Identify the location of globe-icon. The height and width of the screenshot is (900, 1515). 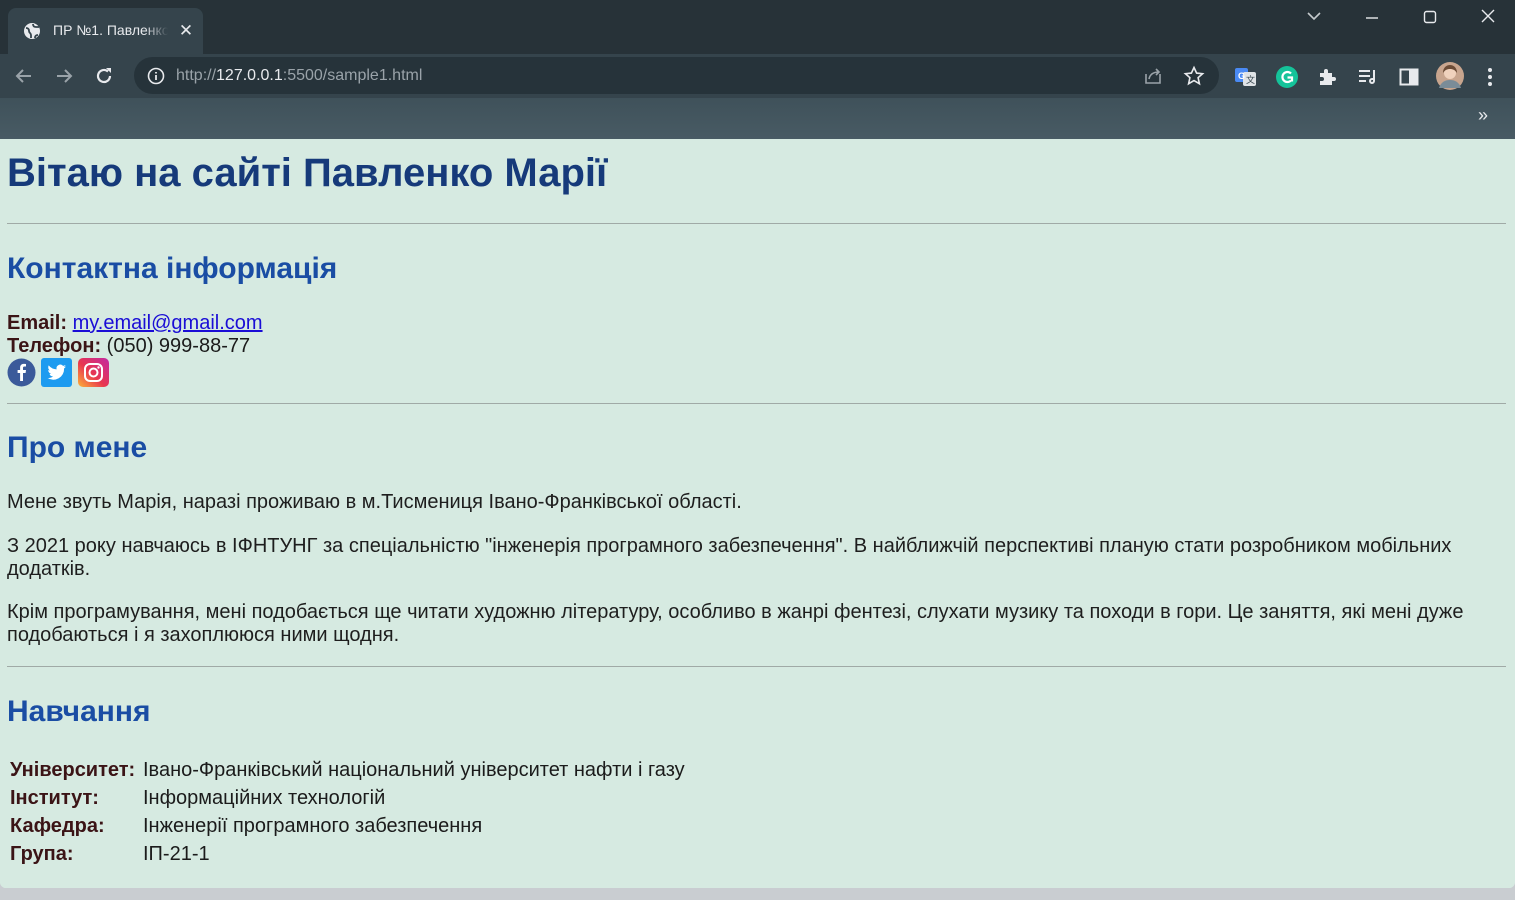
(32, 31).